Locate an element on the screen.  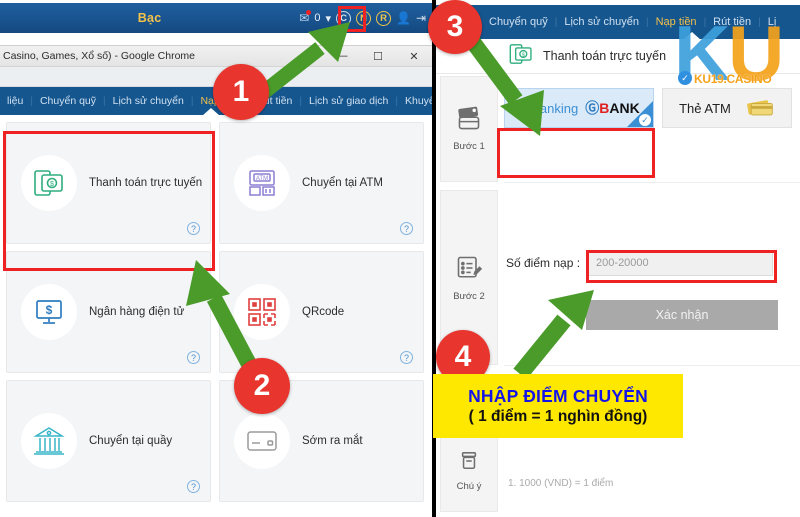
nav-item-lich-su-chuyen: Lịch sử chuyển is located at coordinates (148, 101).